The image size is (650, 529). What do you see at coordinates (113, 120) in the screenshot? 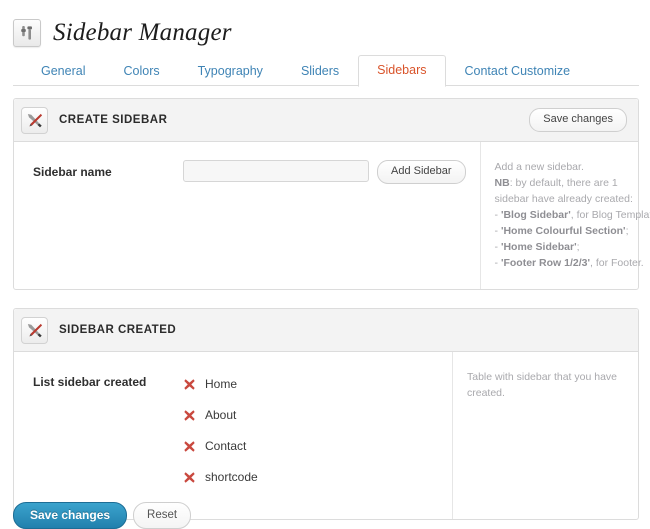
I see `panel-create-sidebar-title: CREATE SIDEBAR` at bounding box center [113, 120].